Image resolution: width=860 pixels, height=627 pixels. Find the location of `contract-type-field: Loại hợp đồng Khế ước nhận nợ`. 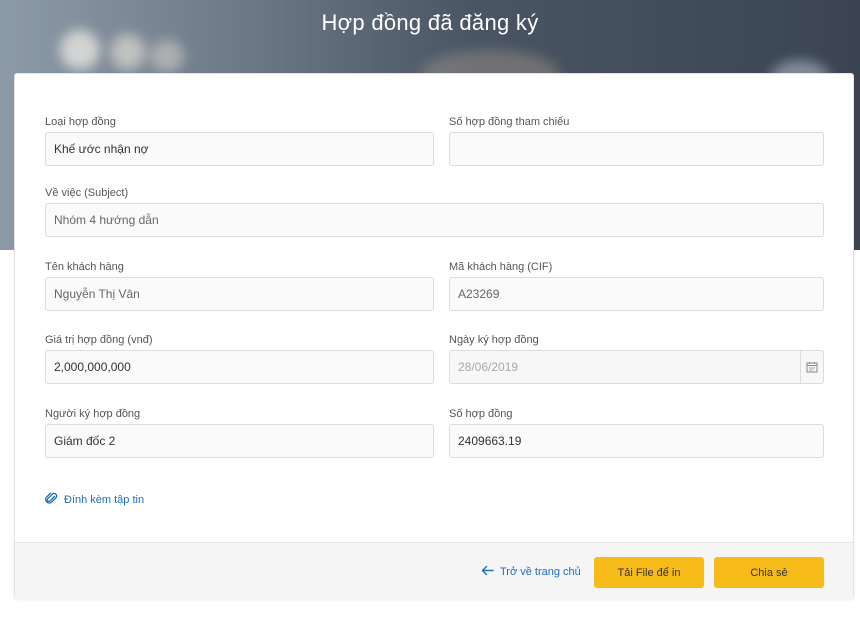

contract-type-field: Loại hợp đồng Khế ước nhận nợ is located at coordinates (239, 140).